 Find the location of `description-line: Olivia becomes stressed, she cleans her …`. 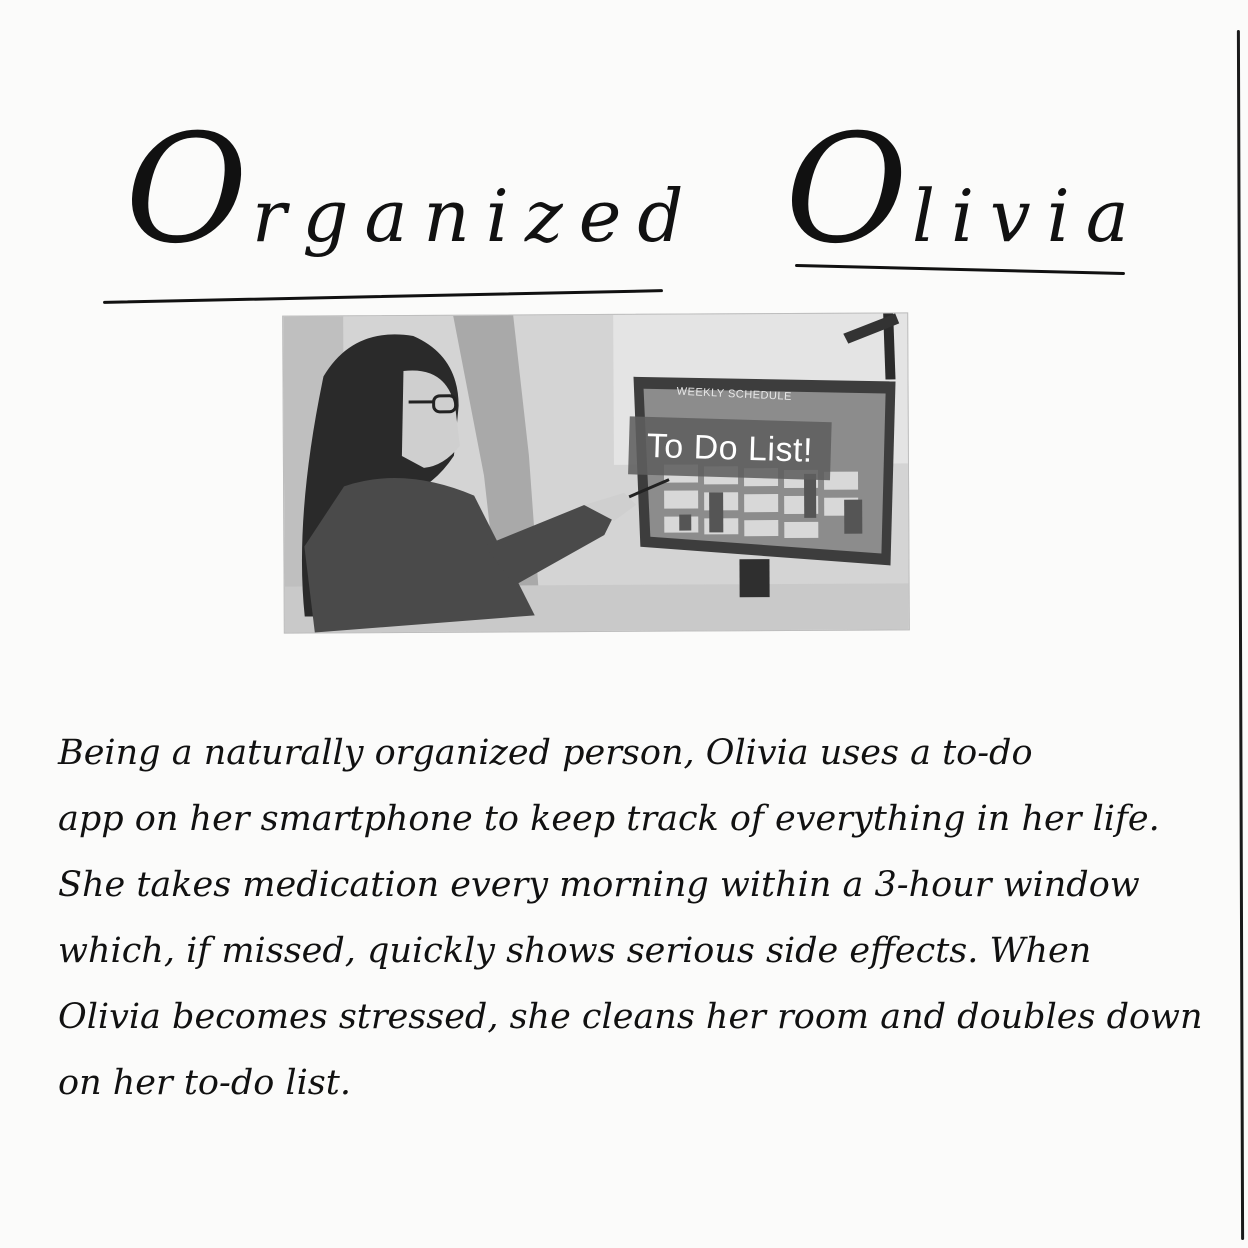

description-line: Olivia becomes stressed, she cleans her … is located at coordinates (630, 1017).